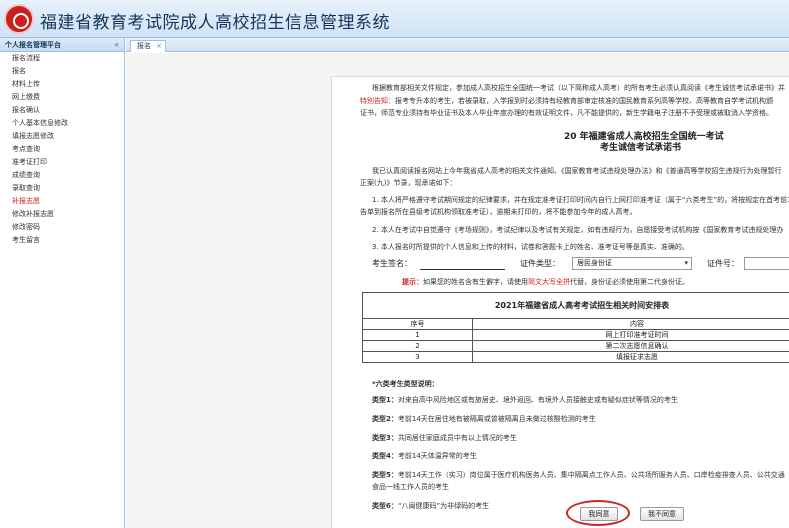 This screenshot has height=528, width=789. I want to click on type-item-5-cont: 食品一线工作人员的考生, so click(410, 487).